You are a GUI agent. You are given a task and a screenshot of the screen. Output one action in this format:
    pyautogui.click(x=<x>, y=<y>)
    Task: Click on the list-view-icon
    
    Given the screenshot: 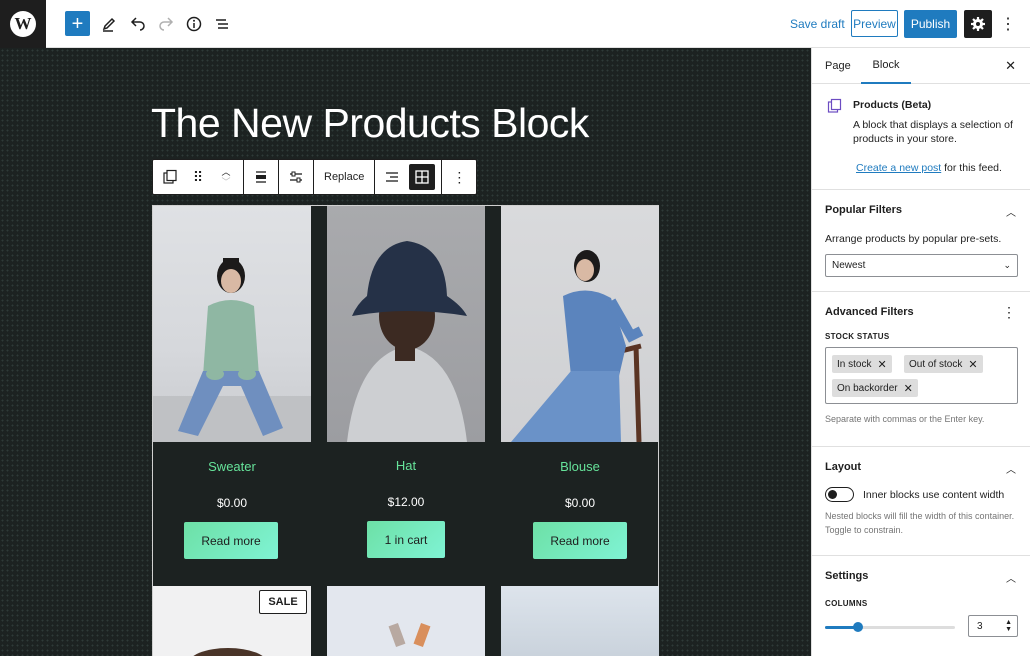 What is the action you would take?
    pyautogui.click(x=222, y=24)
    